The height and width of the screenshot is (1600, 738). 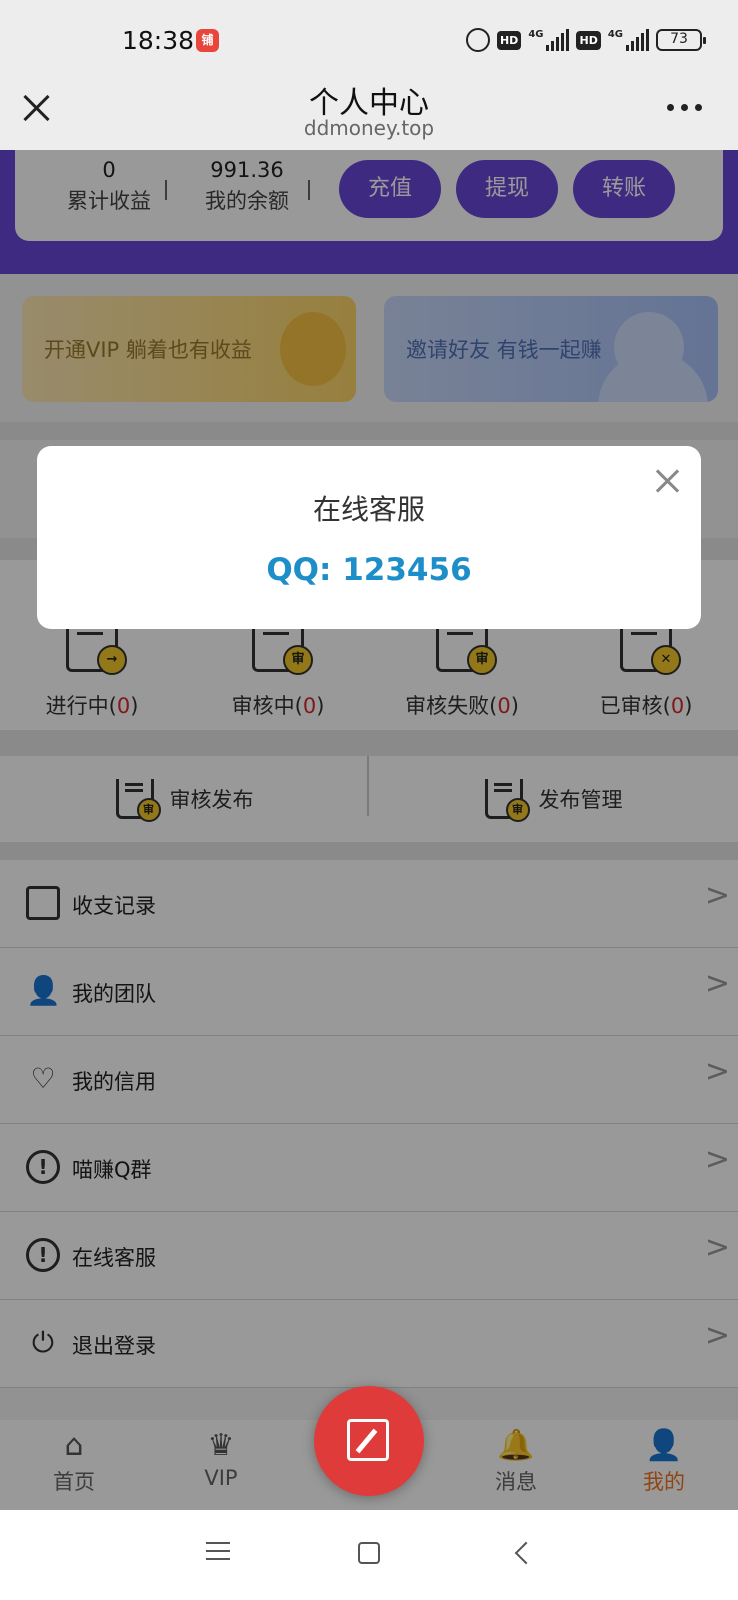 I want to click on edit-icon, so click(x=368, y=1440).